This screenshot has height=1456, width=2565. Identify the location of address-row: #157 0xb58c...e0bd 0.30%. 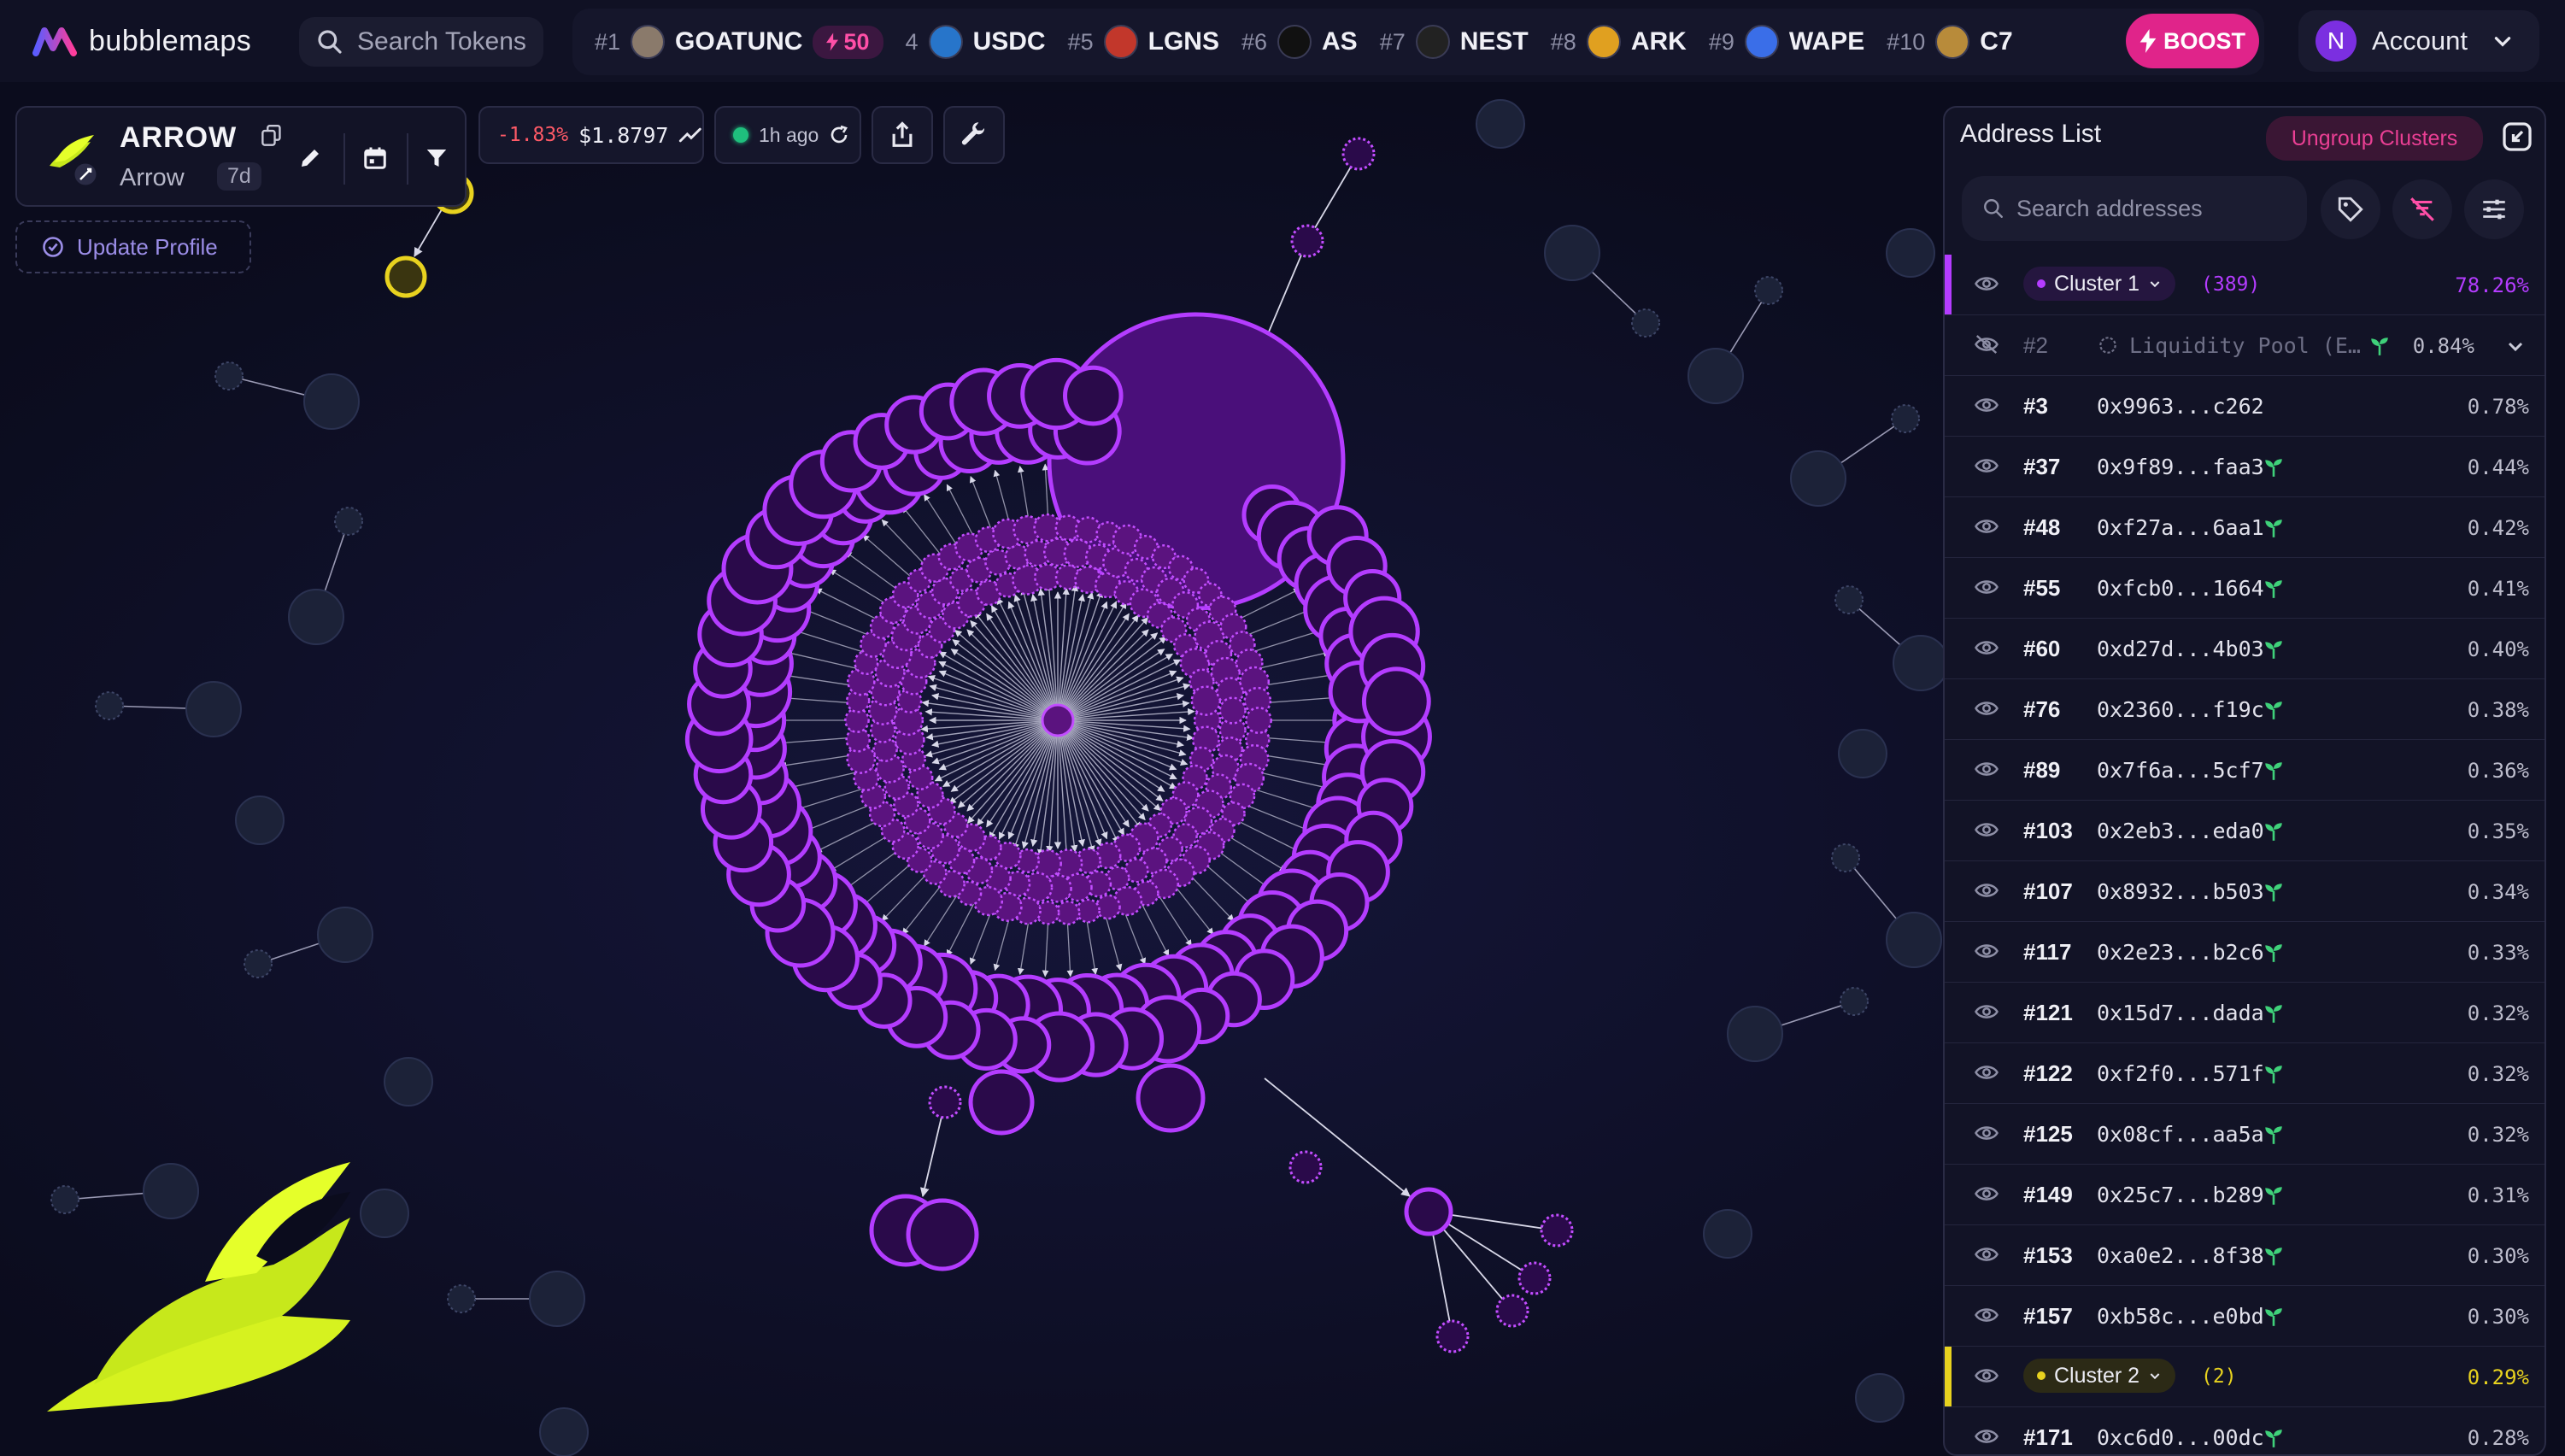
(2244, 1317).